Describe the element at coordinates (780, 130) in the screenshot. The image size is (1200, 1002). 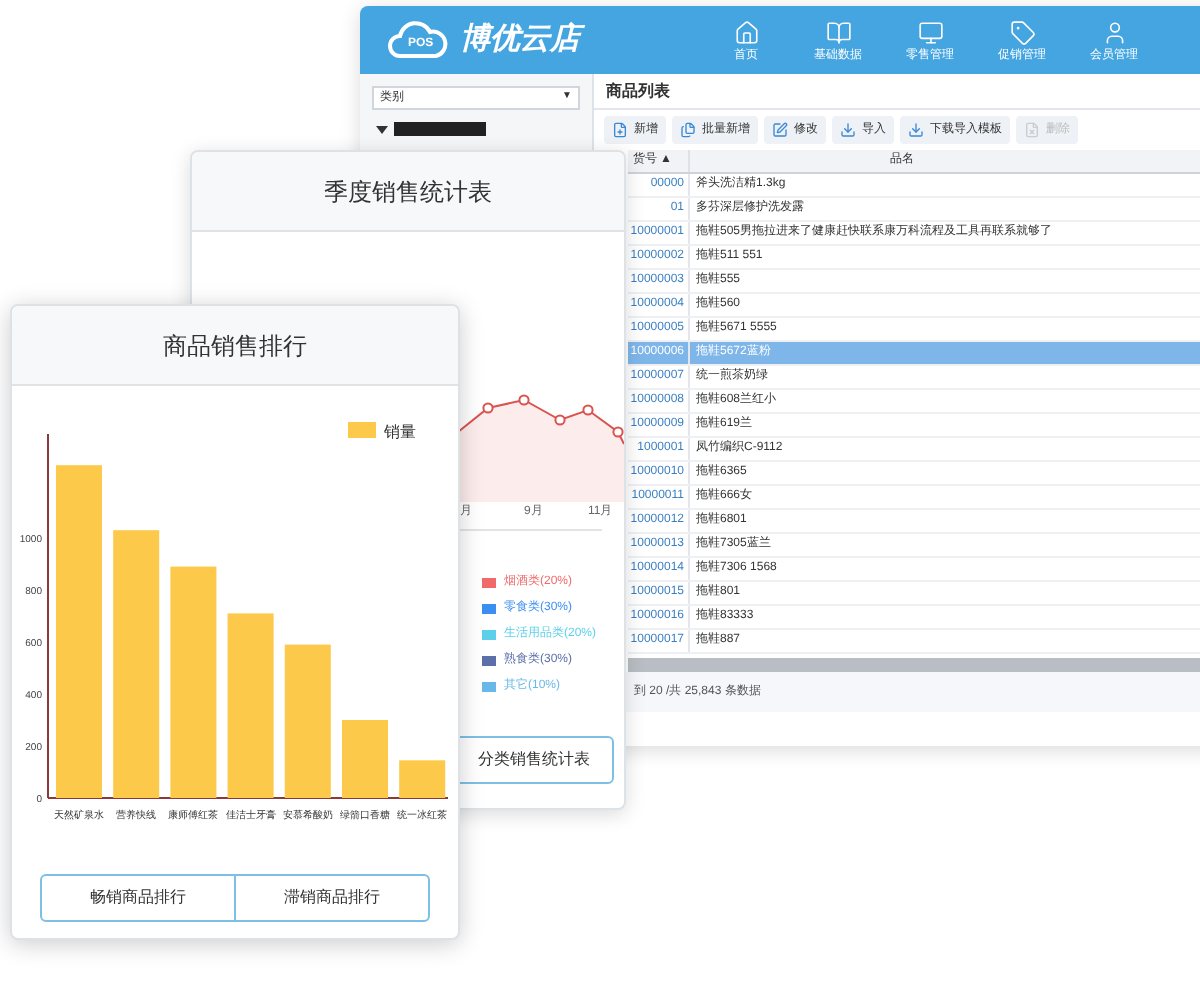
I see `edit-icon` at that location.